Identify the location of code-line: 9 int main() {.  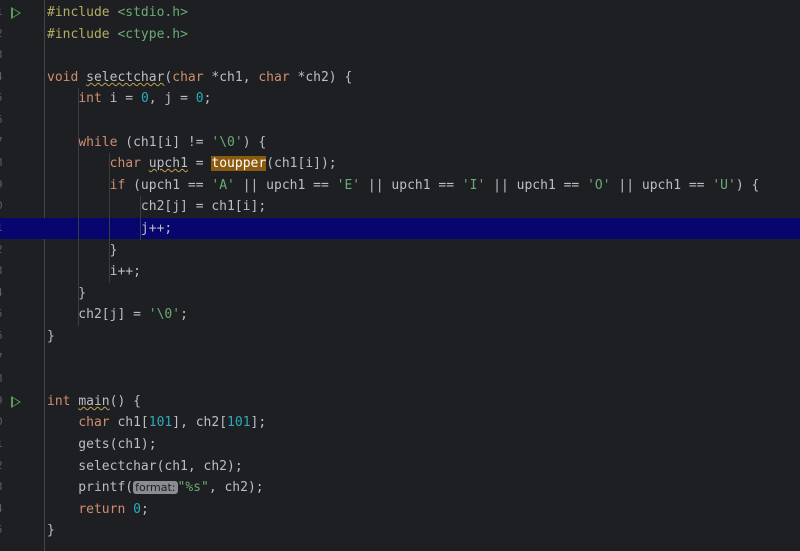
(400, 401).